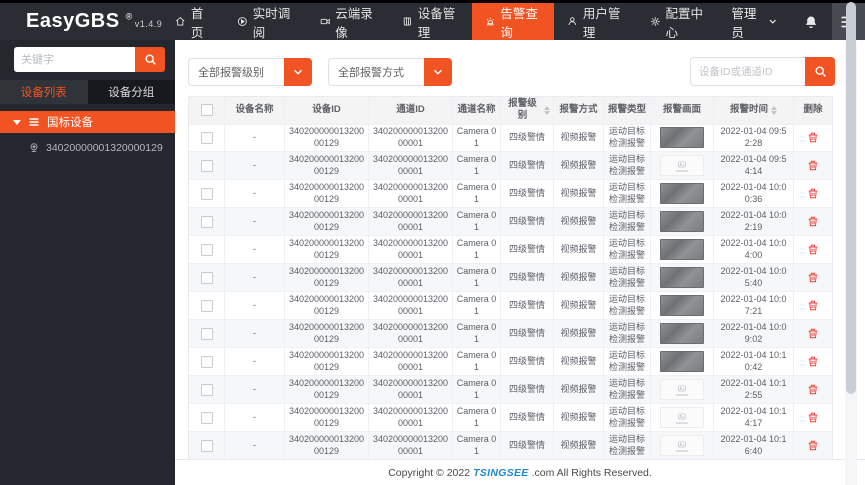 The width and height of the screenshot is (865, 485). Describe the element at coordinates (627, 306) in the screenshot. I see `cell-alarm-type: 运动目标检测报警` at that location.